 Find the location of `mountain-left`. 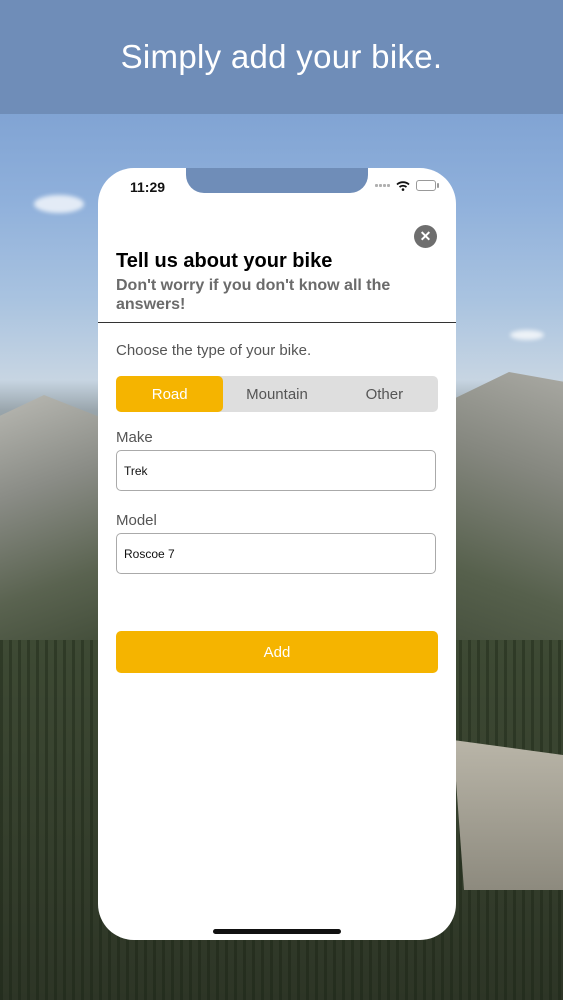

mountain-left is located at coordinates (55, 525).